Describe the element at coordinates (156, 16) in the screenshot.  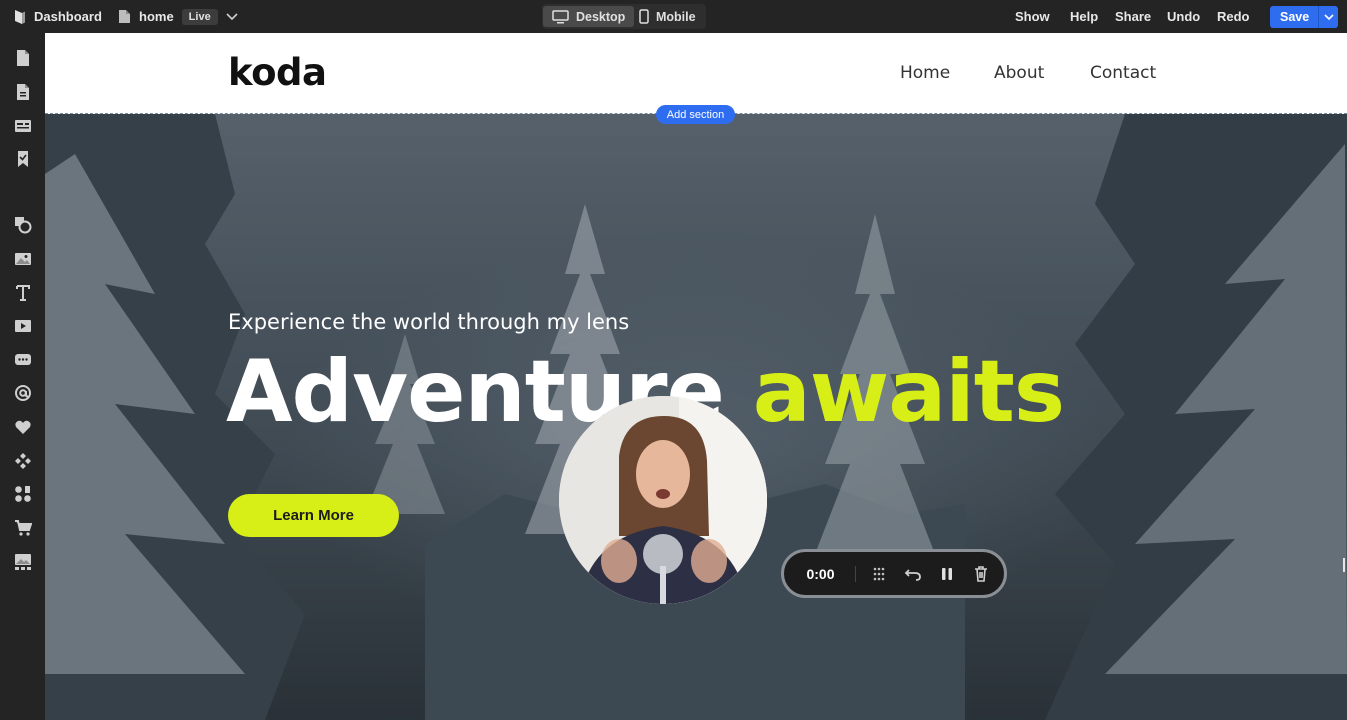
I see `page-name: home` at that location.